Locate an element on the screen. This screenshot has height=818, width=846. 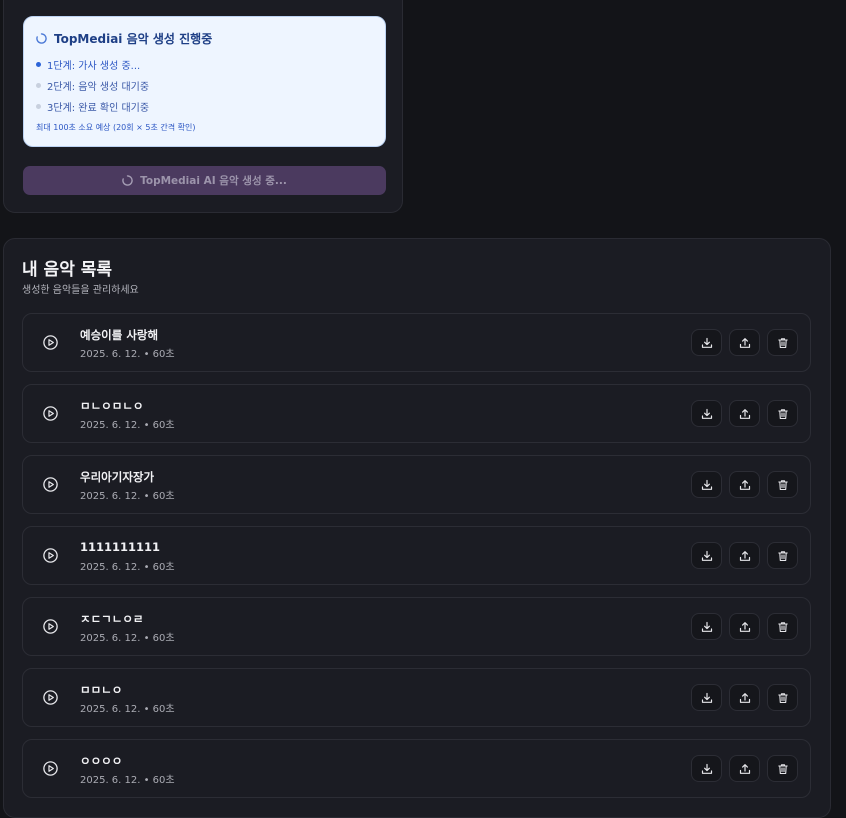
track-row: 1111111111 2025. 6. 12. • 60초 is located at coordinates (416, 555).